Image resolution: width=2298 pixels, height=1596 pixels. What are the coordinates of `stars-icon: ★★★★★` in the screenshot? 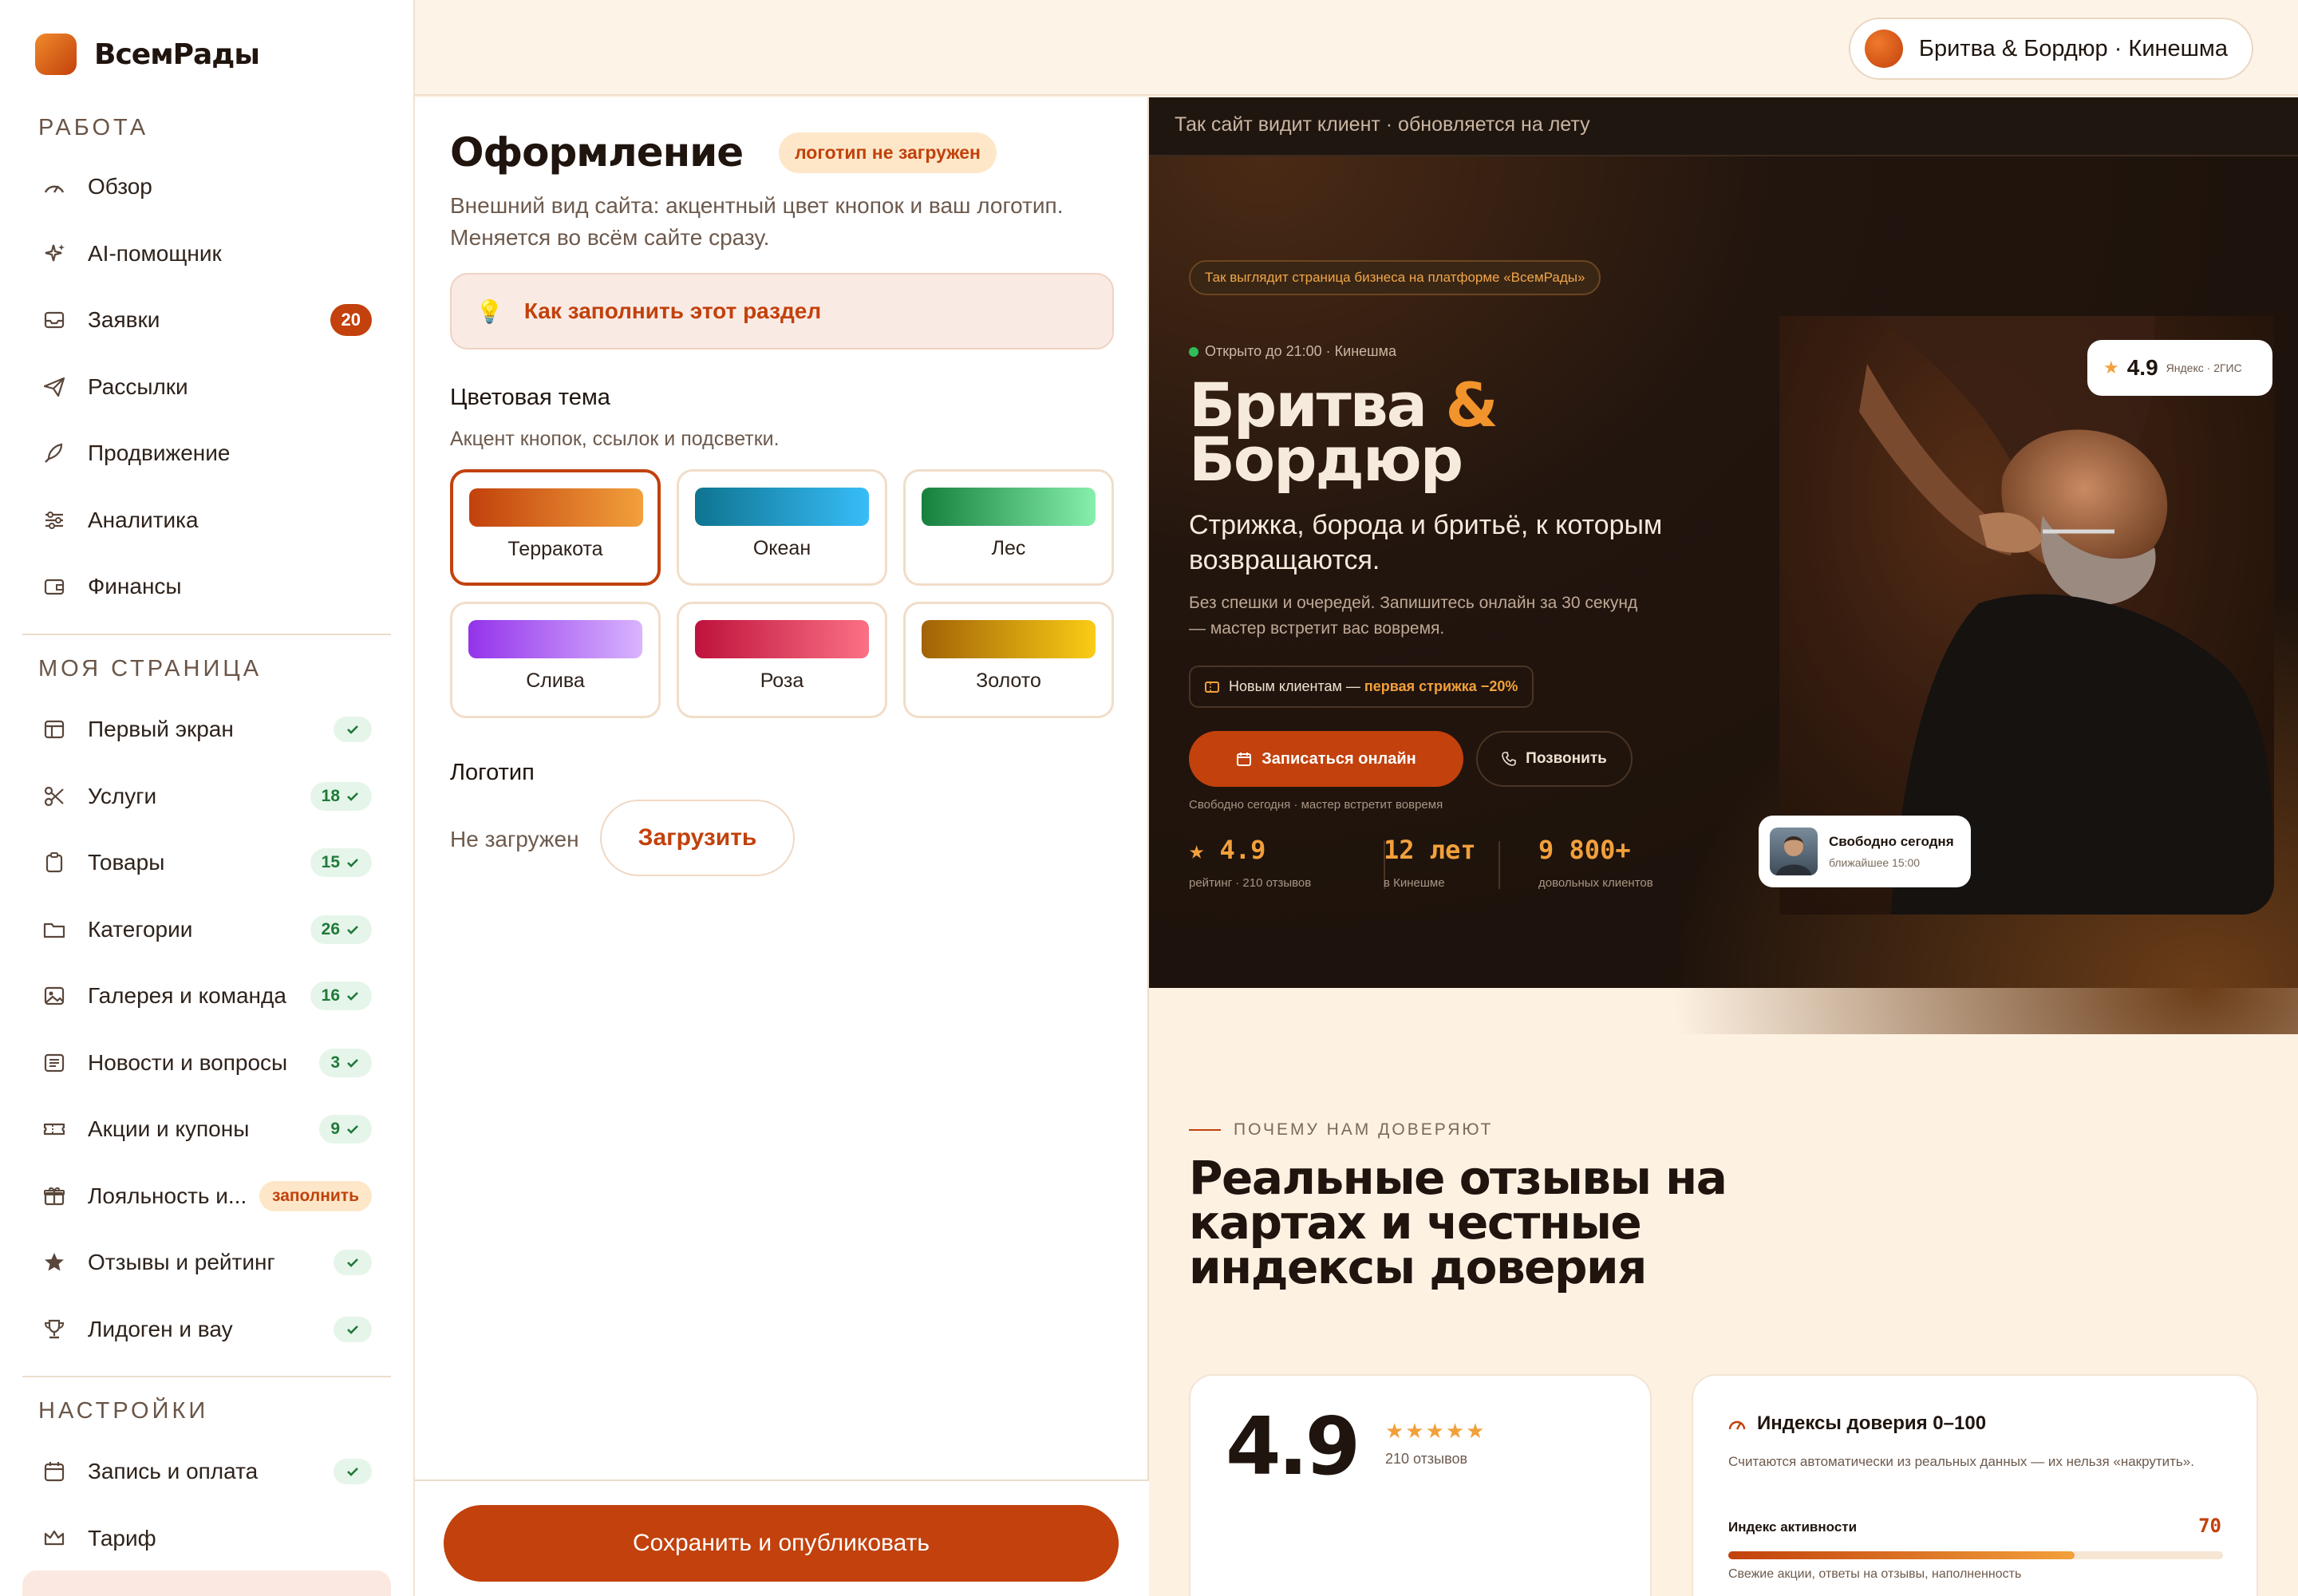 It's located at (1436, 1431).